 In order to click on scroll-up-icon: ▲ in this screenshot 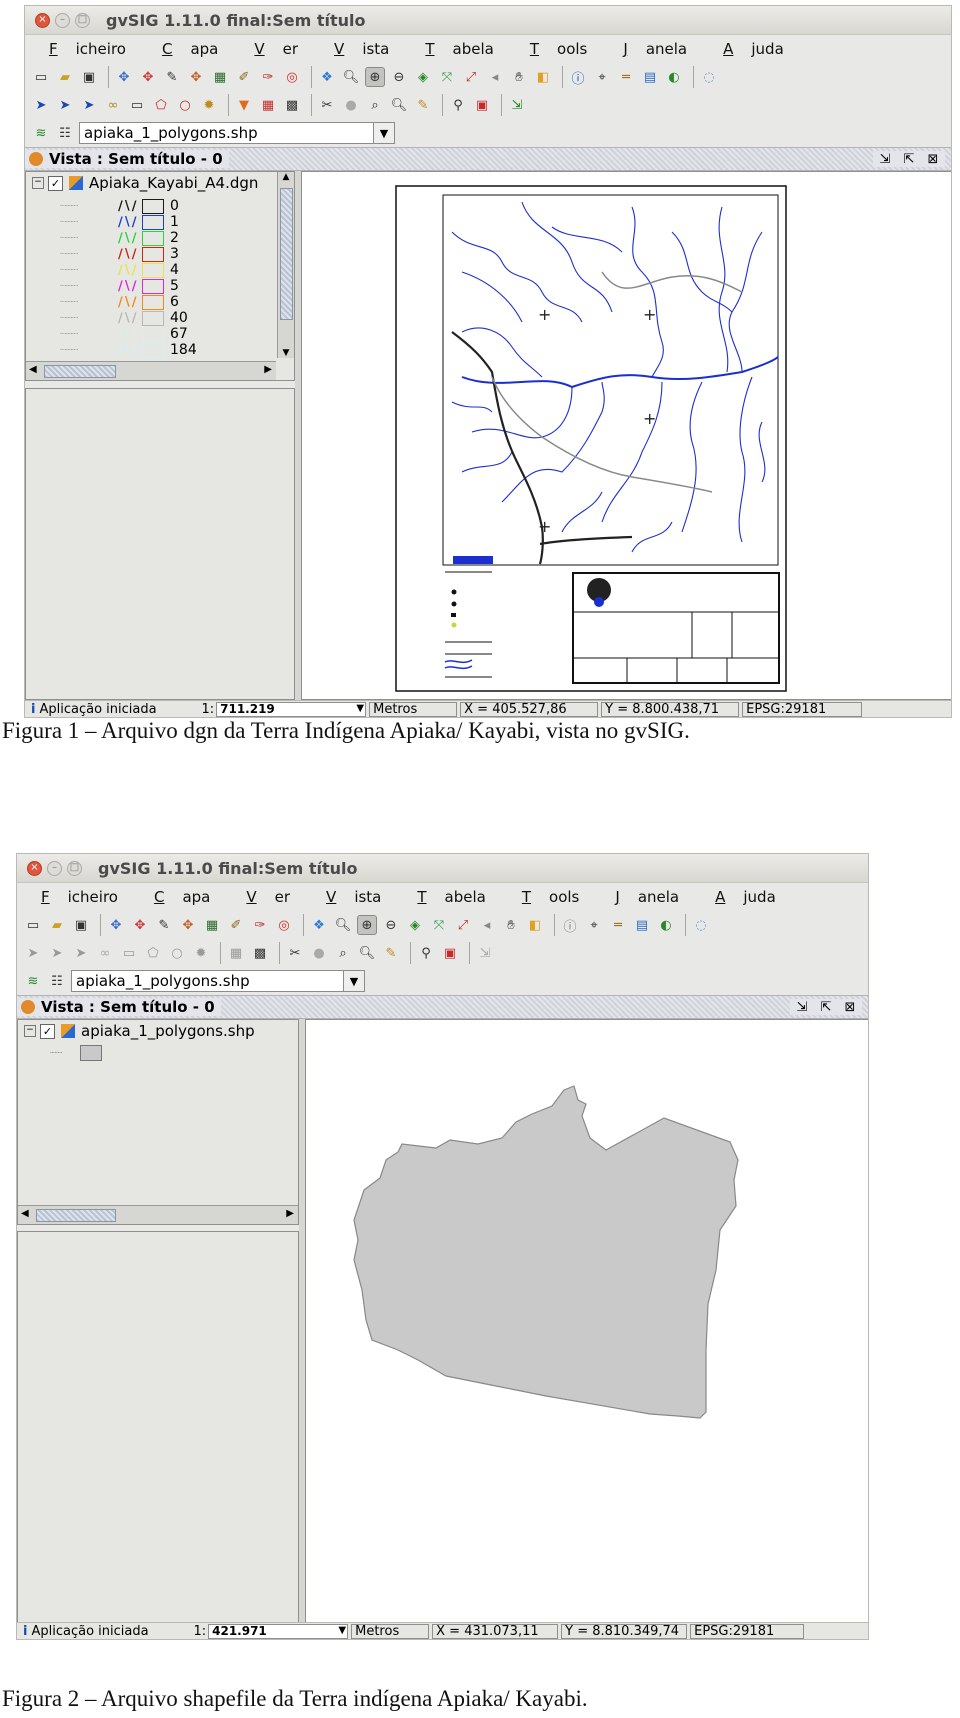, I will do `click(286, 177)`.